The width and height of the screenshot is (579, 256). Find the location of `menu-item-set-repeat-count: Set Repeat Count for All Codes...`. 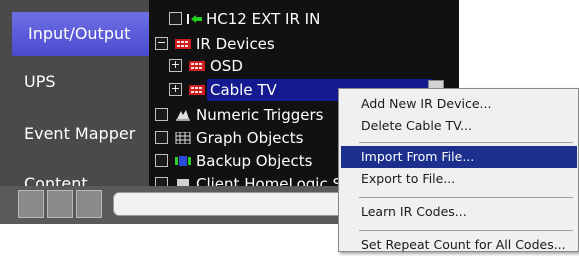

menu-item-set-repeat-count: Set Repeat Count for All Codes... is located at coordinates (459, 245).